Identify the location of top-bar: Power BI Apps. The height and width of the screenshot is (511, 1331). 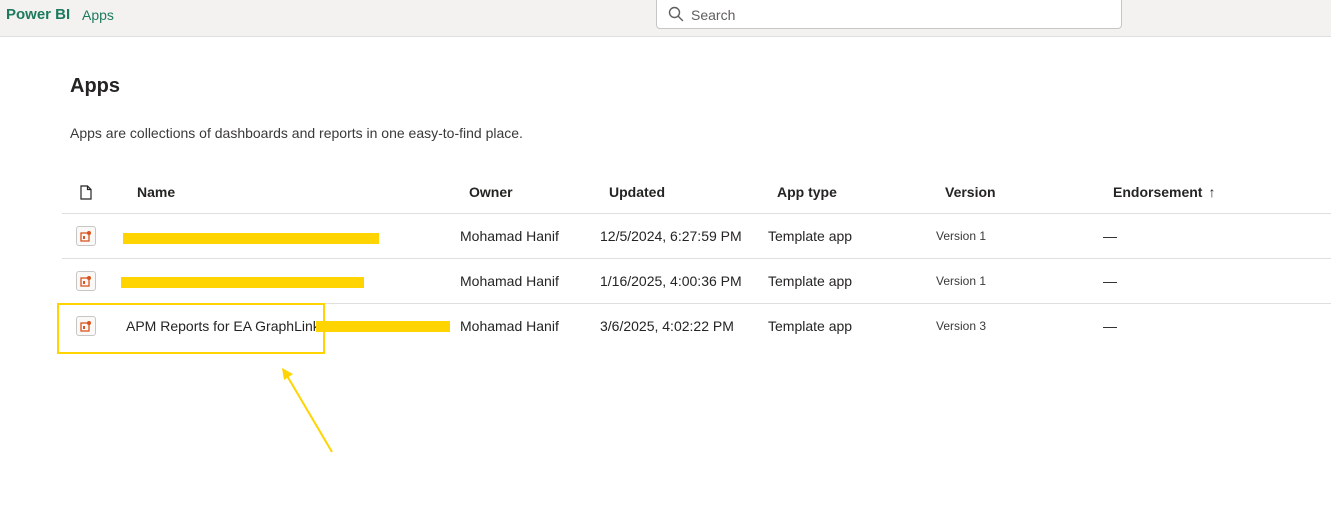
(665, 18).